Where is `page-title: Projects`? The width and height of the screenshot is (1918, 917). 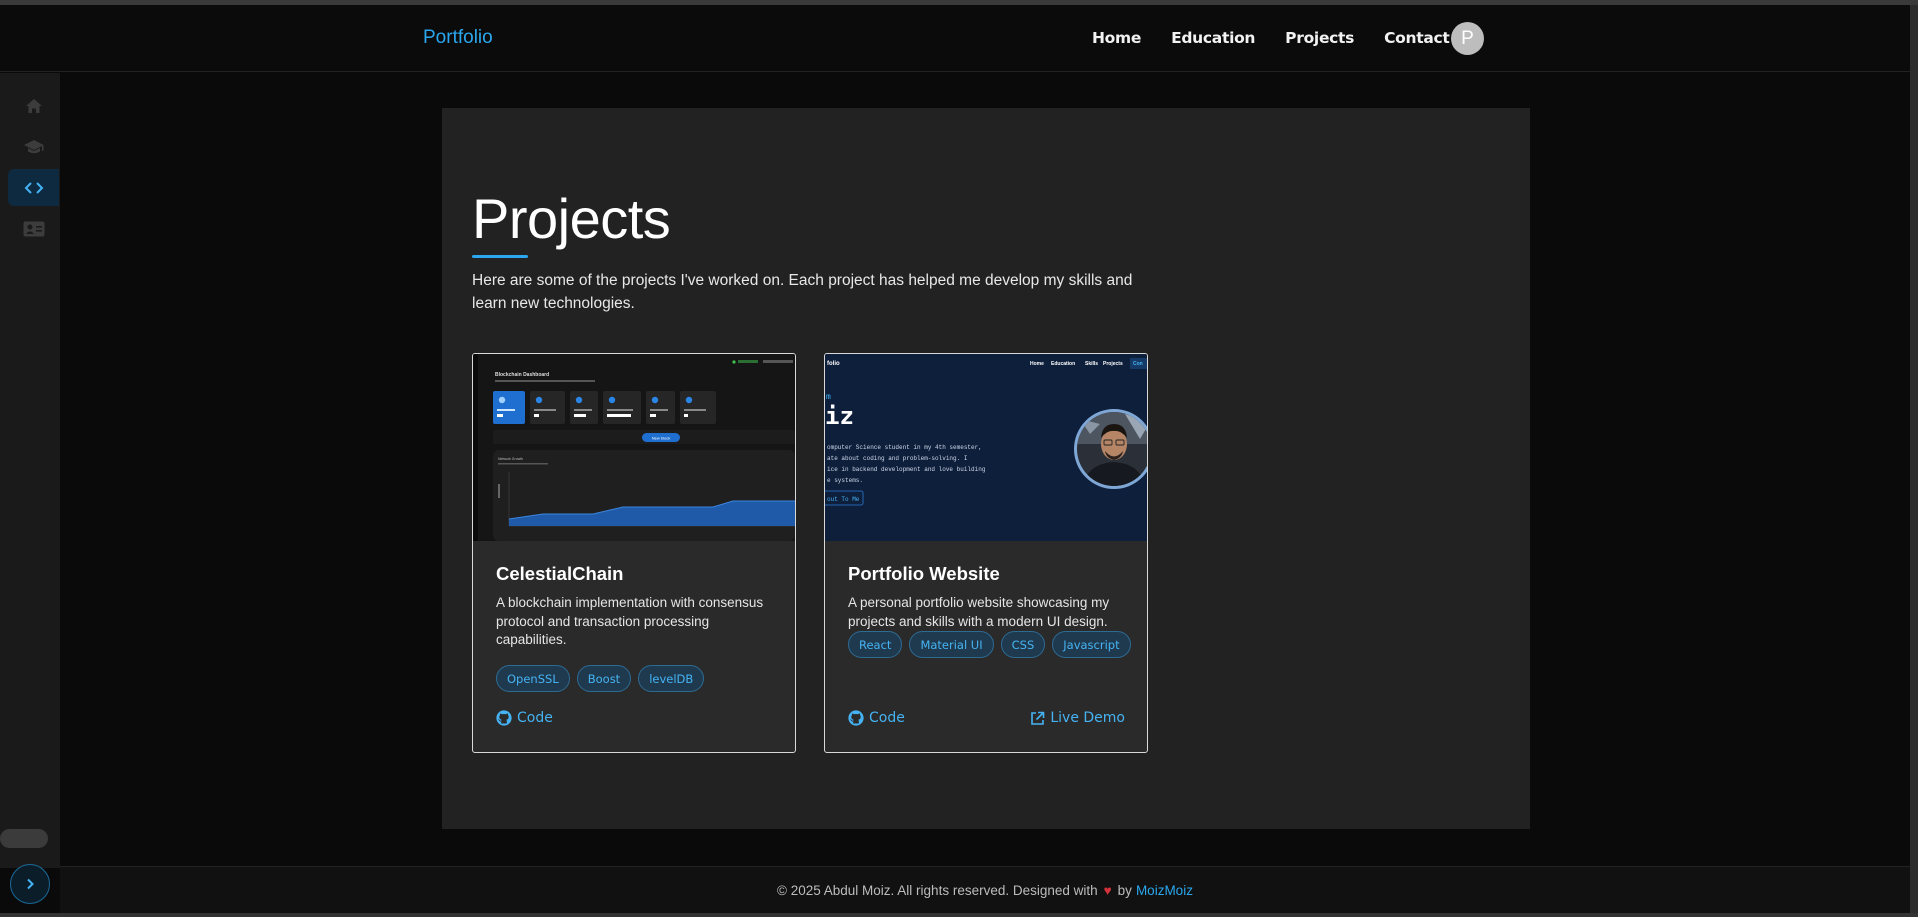 page-title: Projects is located at coordinates (571, 218).